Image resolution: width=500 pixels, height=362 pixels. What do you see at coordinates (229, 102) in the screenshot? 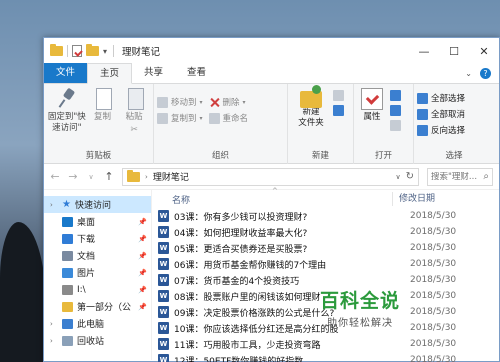
I see `delete-button: 删除 ▾` at bounding box center [229, 102].